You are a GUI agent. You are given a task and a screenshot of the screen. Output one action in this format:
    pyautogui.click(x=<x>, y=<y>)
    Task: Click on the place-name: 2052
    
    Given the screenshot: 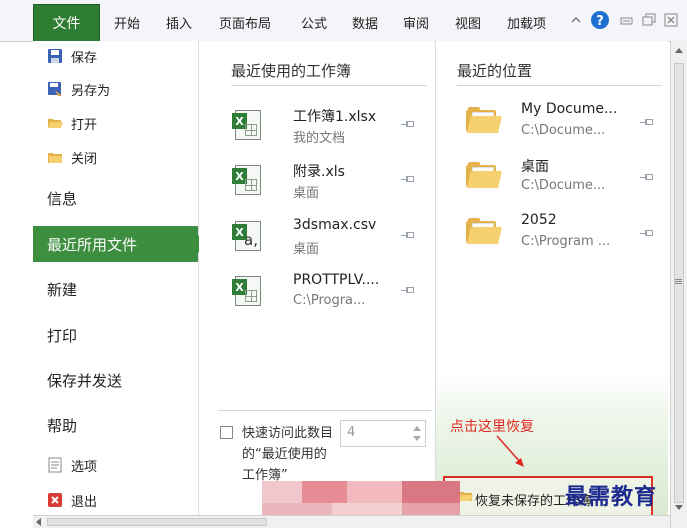 What is the action you would take?
    pyautogui.click(x=539, y=220)
    